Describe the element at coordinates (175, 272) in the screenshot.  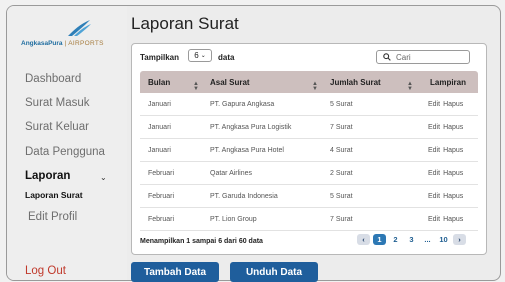
I see `add-data-button: Tambah Data` at that location.